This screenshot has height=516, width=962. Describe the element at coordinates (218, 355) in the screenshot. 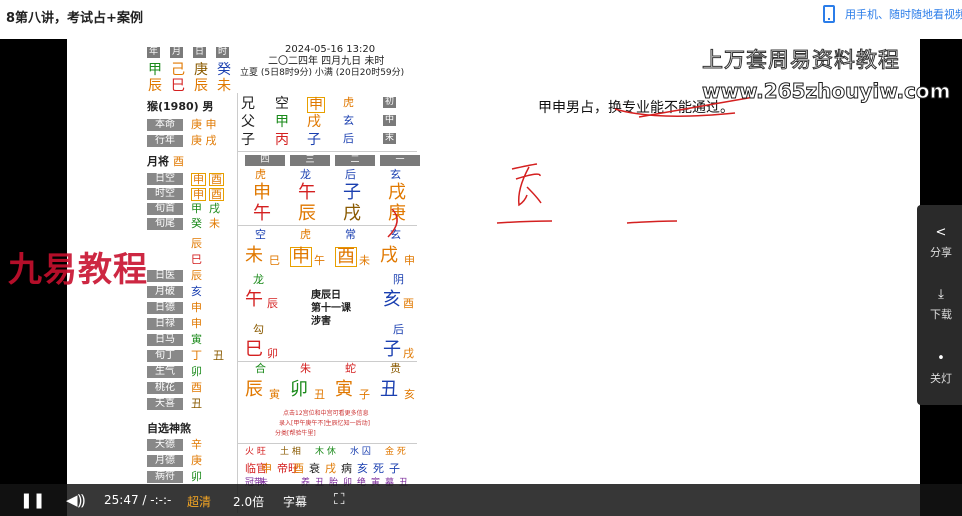

I see `shensha-value2: 丑` at that location.